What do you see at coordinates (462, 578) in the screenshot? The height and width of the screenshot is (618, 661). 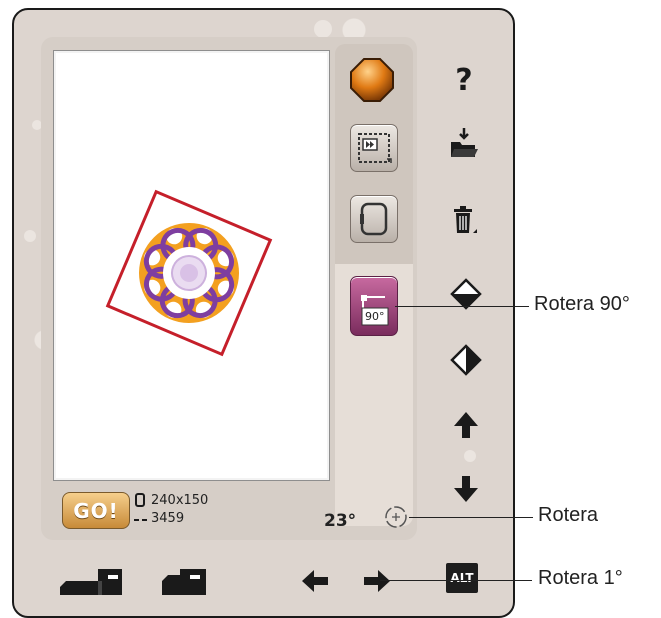 I see `alt-button: ALT` at bounding box center [462, 578].